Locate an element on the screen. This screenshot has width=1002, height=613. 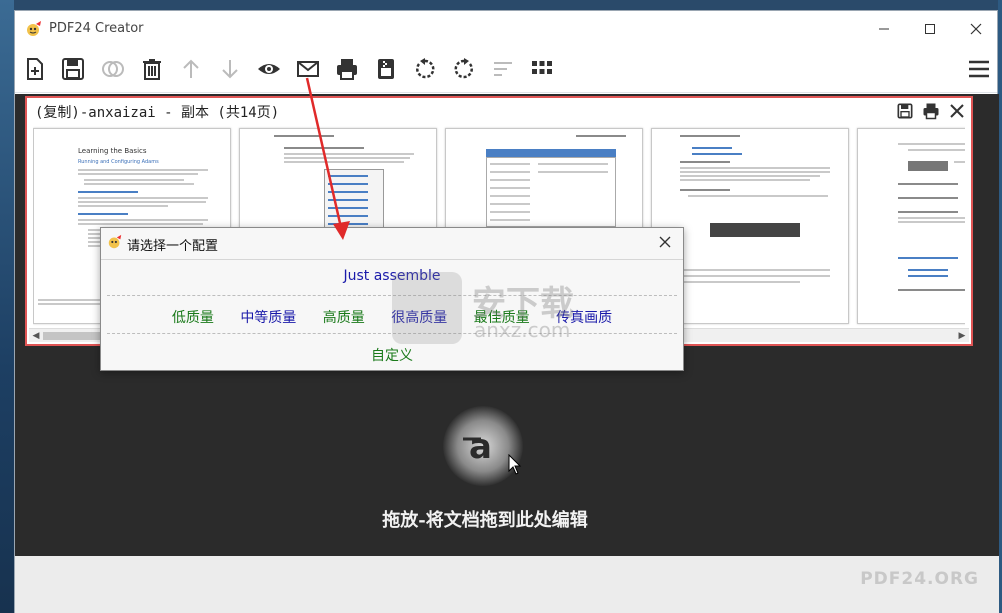
option-just-assemble: Just assemble is located at coordinates (392, 276).